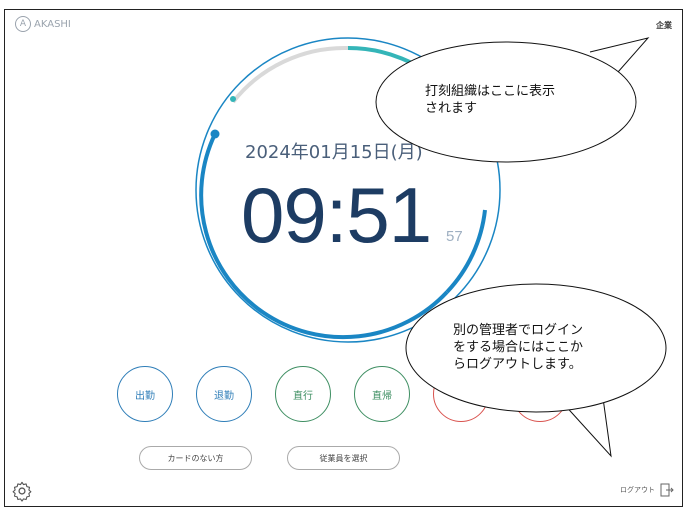 This screenshot has width=687, height=512. I want to click on logout-button: ログアウト, so click(647, 490).